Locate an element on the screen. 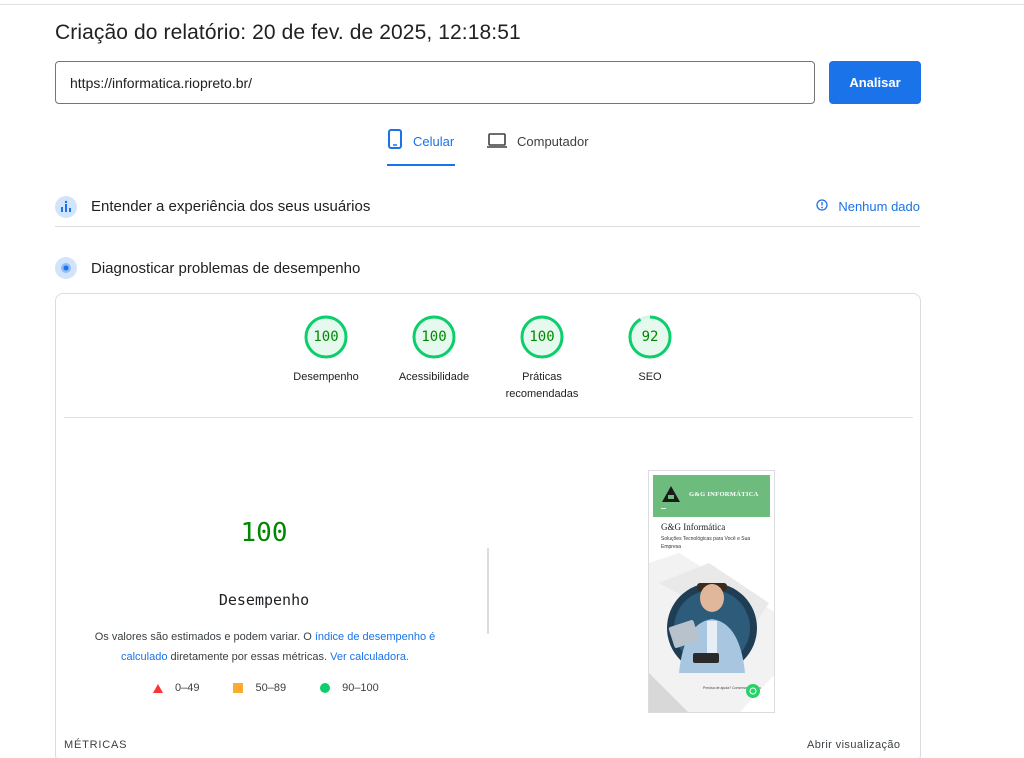  legend-item-average: 50–89 is located at coordinates (259, 688).